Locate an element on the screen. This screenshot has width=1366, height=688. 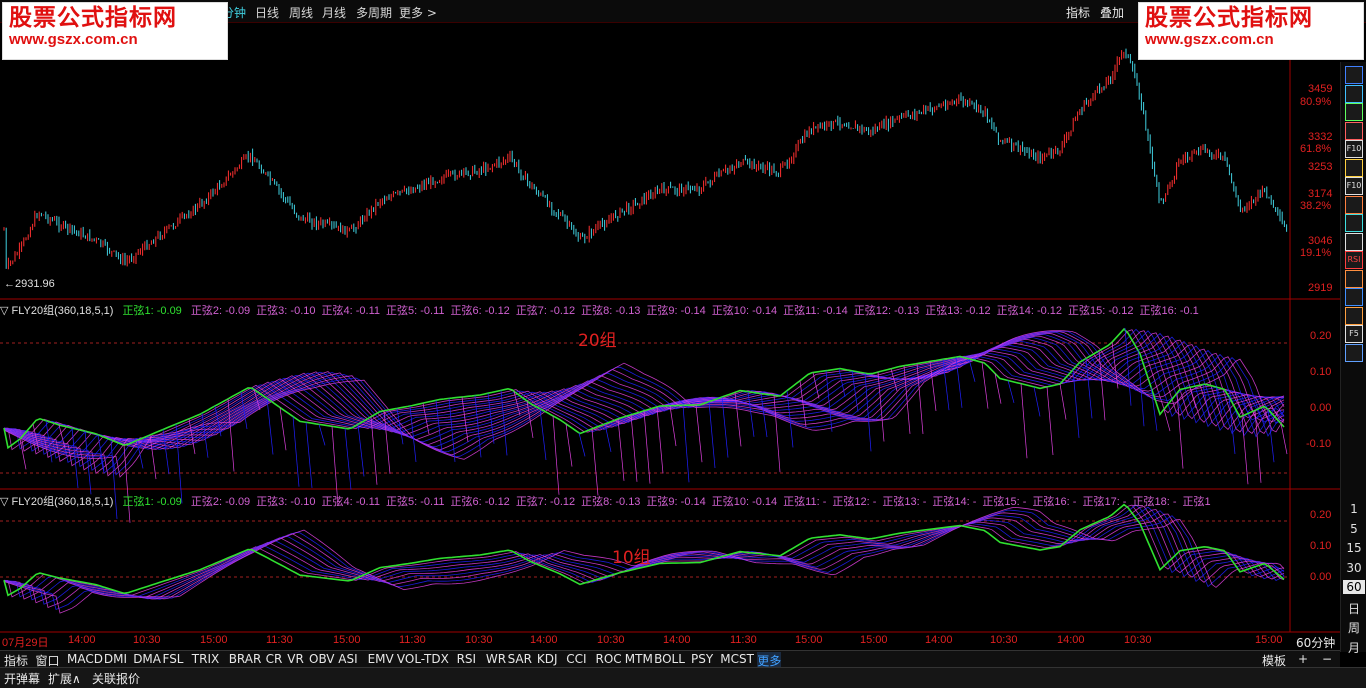
period-60: 60 is located at coordinates (1354, 587).